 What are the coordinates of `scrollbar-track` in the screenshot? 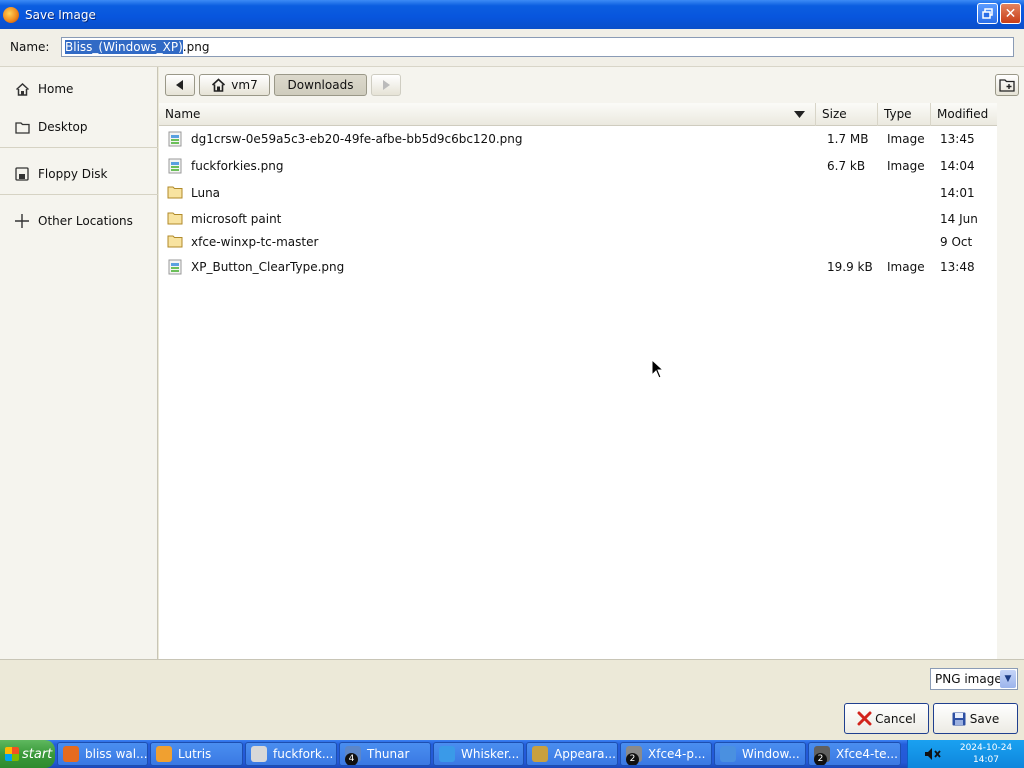 It's located at (1010, 381).